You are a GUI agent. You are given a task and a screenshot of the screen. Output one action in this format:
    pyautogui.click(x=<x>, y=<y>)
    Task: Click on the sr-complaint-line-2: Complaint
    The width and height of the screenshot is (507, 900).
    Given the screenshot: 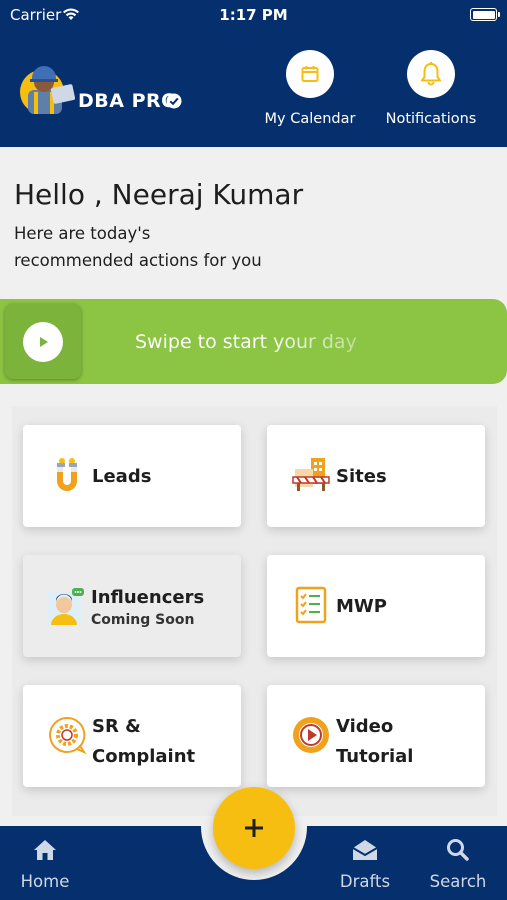 What is the action you would take?
    pyautogui.click(x=144, y=756)
    